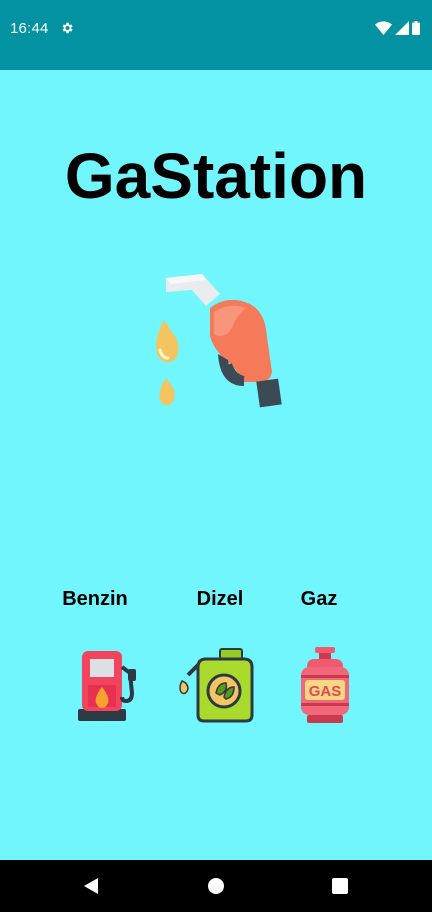  I want to click on status-bar: 16:44, so click(216, 35).